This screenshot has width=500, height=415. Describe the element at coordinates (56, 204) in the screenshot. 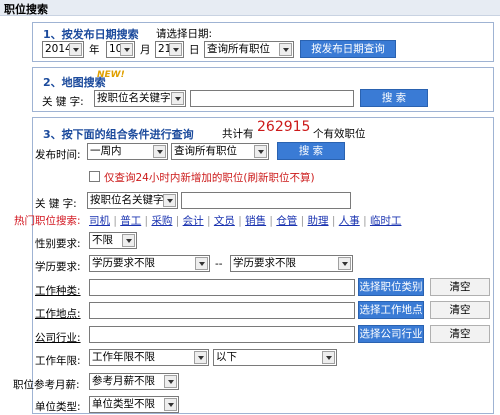

I see `keyword-label: 关 键 字:` at that location.